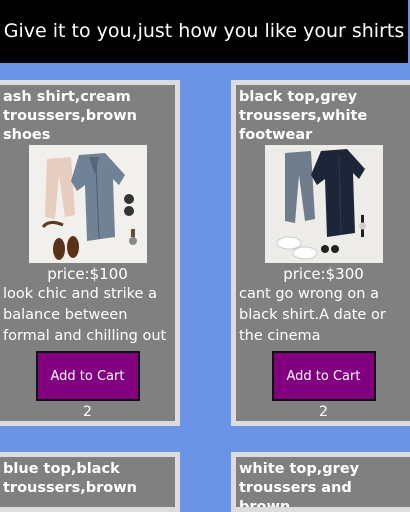 The image size is (410, 512). What do you see at coordinates (323, 204) in the screenshot?
I see `outfit-black-top-photo` at bounding box center [323, 204].